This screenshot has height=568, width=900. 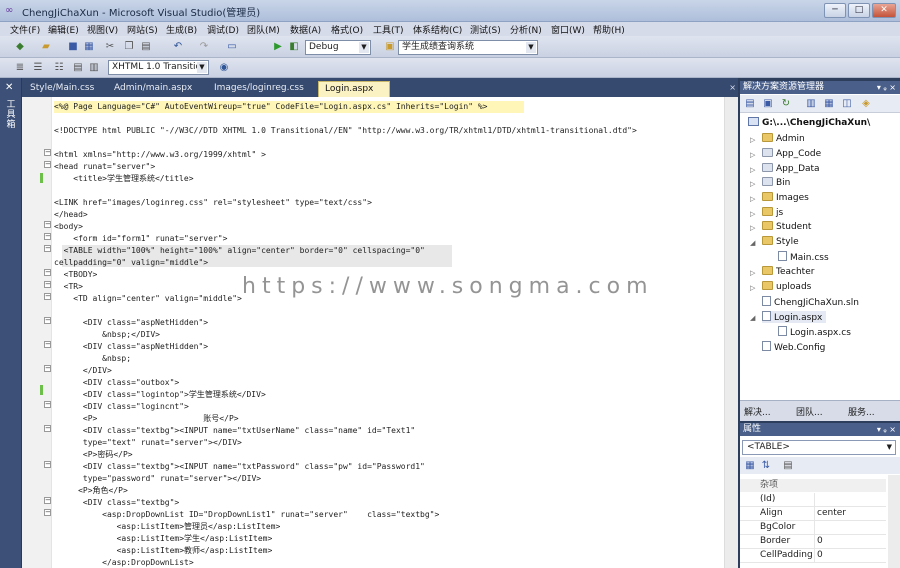 What do you see at coordinates (794, 317) in the screenshot?
I see `tree-item-login-aspx: Login.aspx` at bounding box center [794, 317].